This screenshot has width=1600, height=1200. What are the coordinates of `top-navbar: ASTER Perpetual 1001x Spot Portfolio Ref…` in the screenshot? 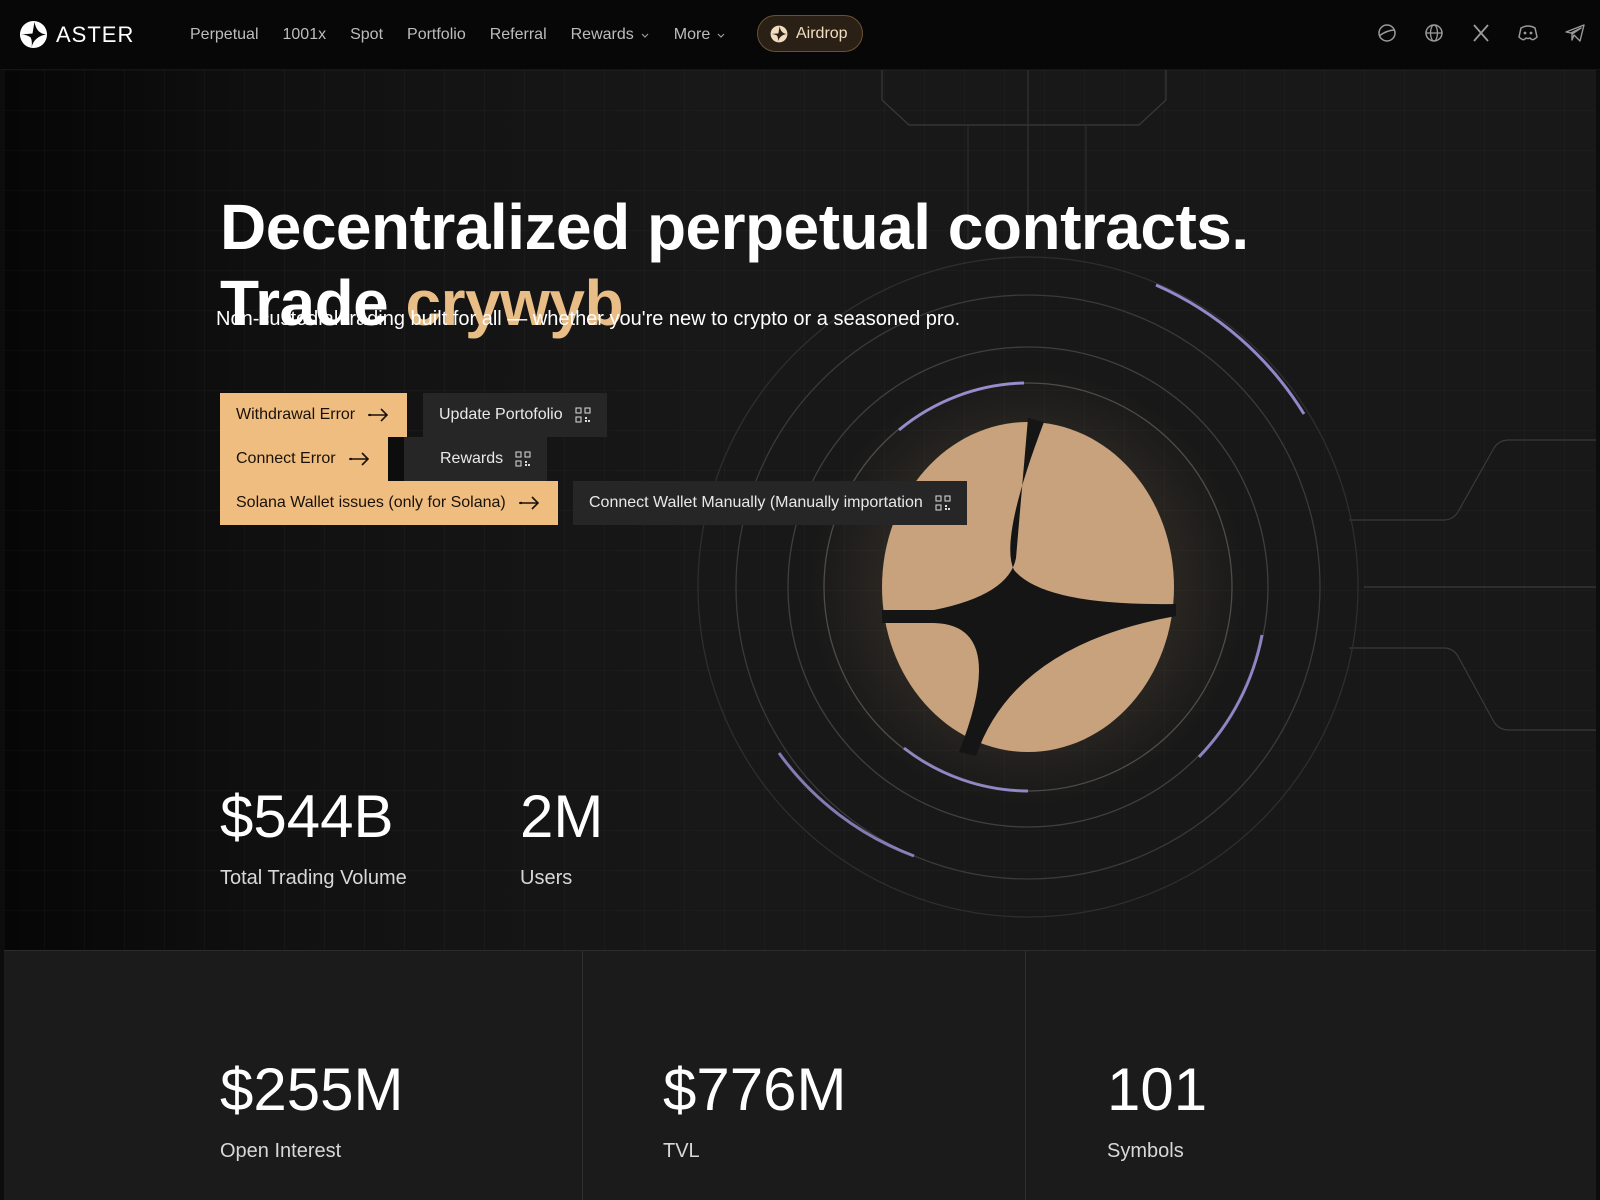 It's located at (800, 35).